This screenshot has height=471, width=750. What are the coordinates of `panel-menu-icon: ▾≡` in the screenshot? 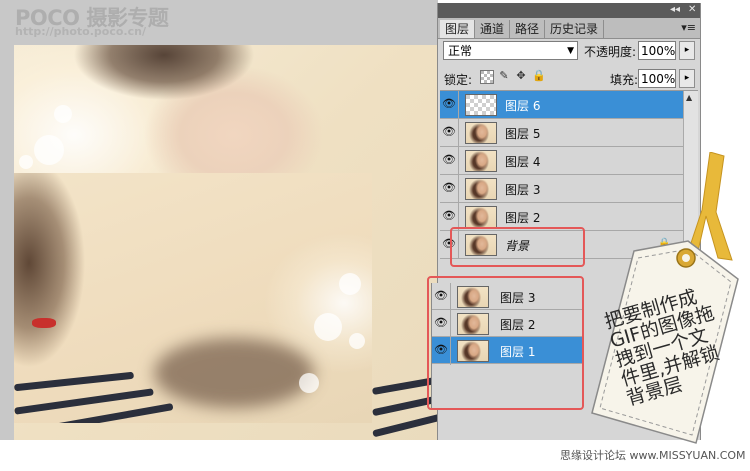 It's located at (688, 27).